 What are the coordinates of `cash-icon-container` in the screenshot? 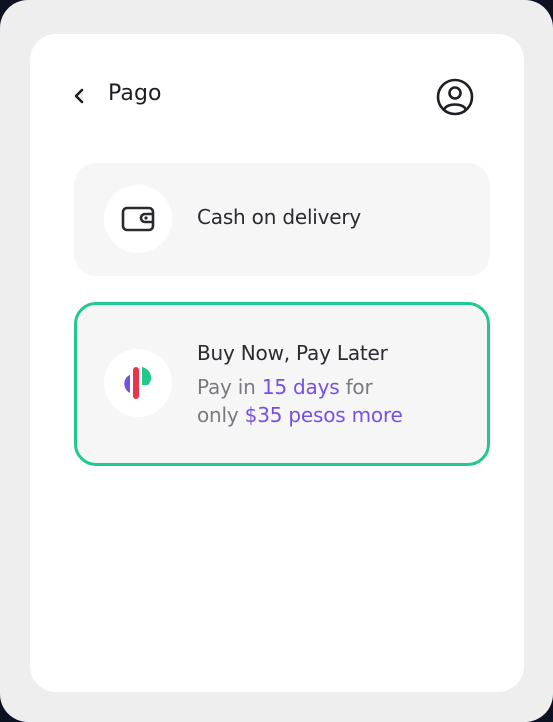 It's located at (138, 219).